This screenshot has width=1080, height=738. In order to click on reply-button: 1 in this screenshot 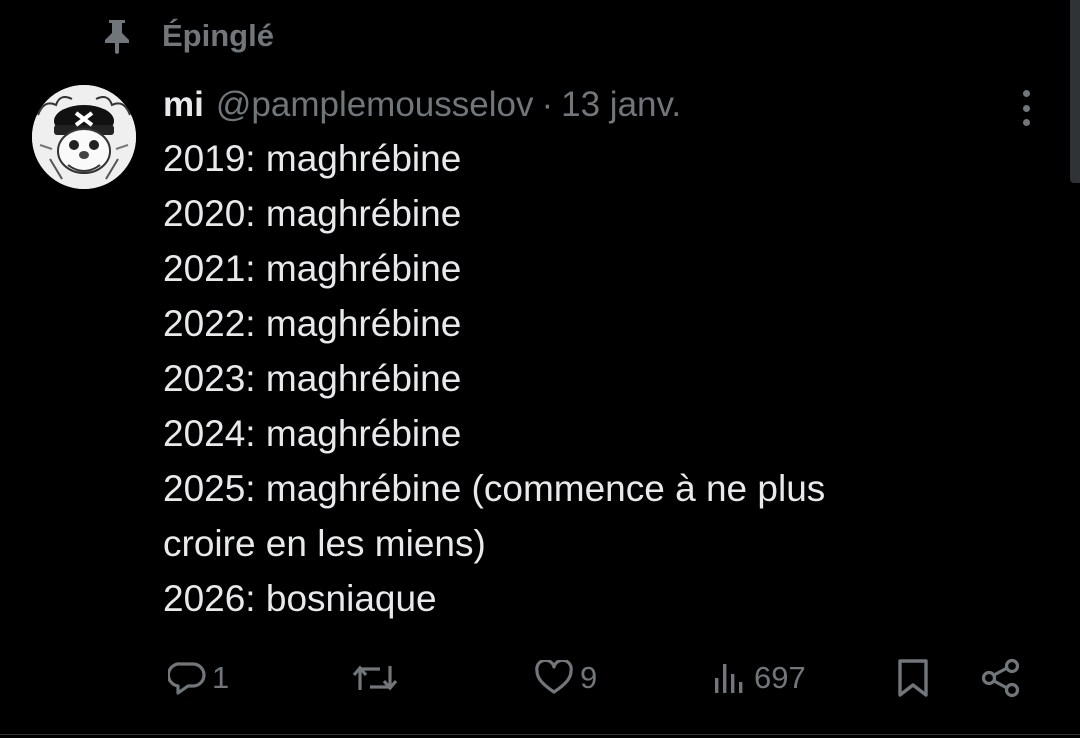, I will do `click(198, 678)`.